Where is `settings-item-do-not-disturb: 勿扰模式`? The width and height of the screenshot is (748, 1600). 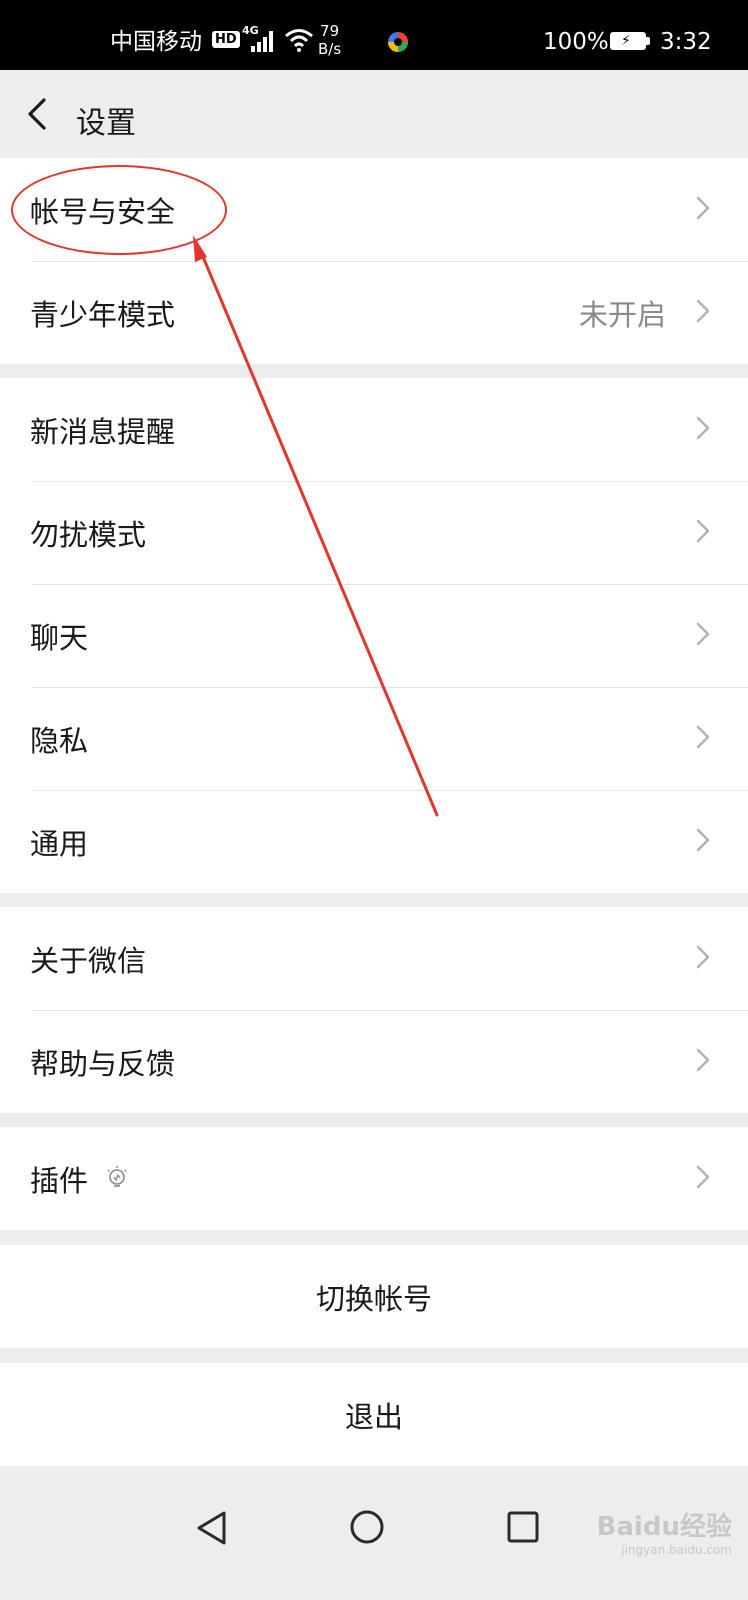
settings-item-do-not-disturb: 勿扰模式 is located at coordinates (374, 532).